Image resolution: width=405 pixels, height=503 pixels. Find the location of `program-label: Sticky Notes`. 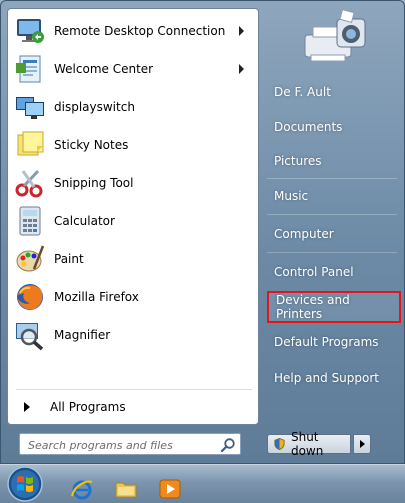

program-label: Sticky Notes is located at coordinates (91, 145).